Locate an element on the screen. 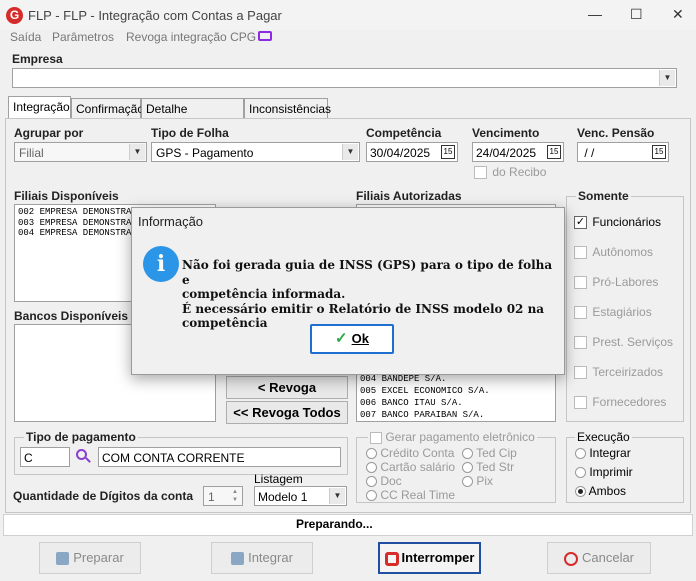 This screenshot has width=696, height=581. do-recibo-checkbox: do Recibo is located at coordinates (510, 172).